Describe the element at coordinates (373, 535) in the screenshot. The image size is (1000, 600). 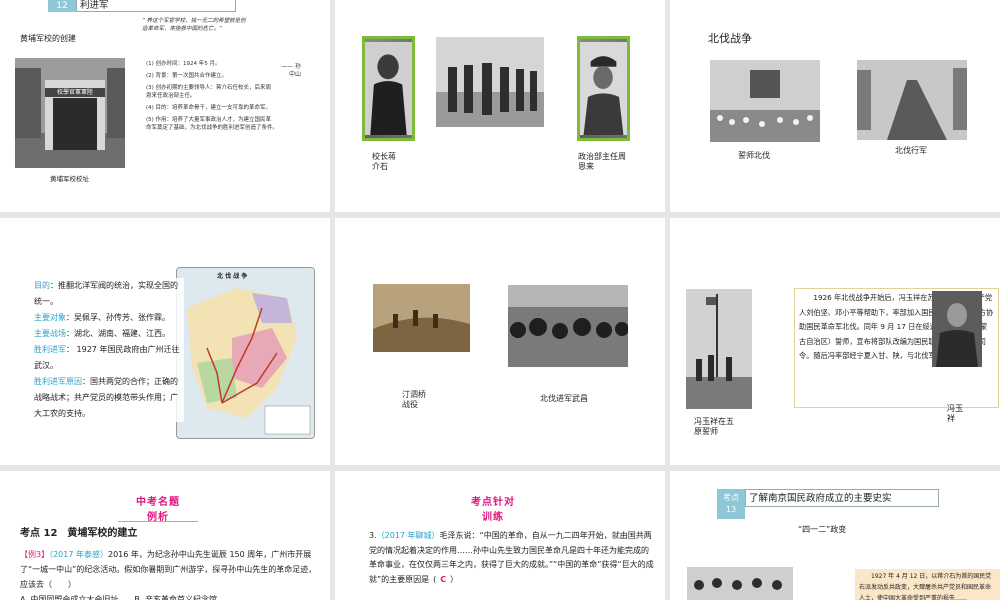
I see `question-number: 3.` at that location.